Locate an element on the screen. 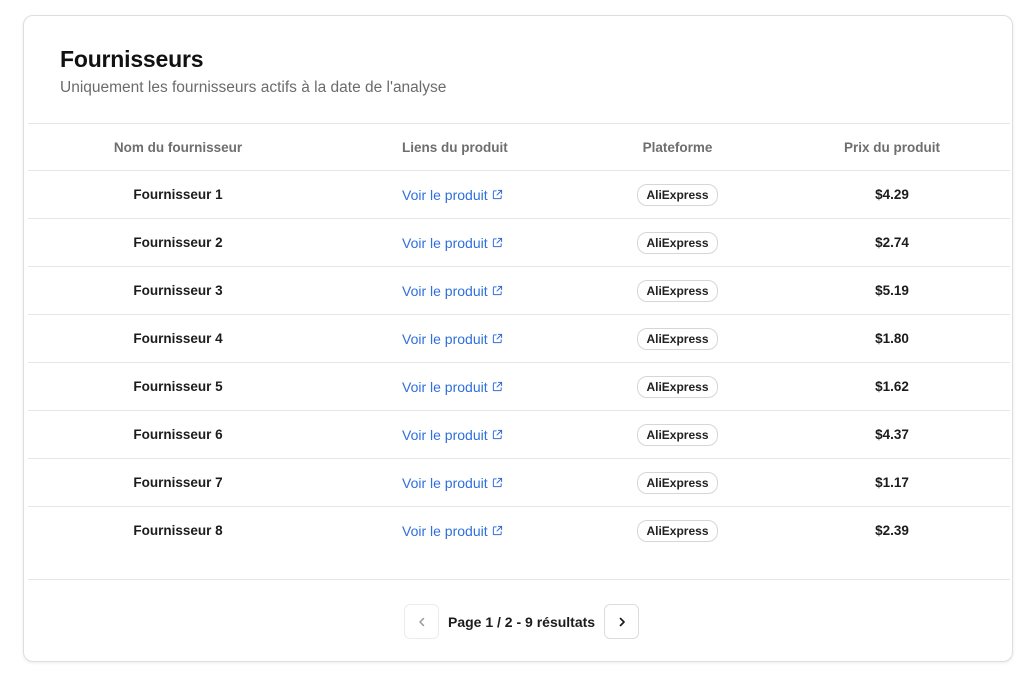  pagination: Page 1 / 2 - 9 résultats is located at coordinates (522, 621).